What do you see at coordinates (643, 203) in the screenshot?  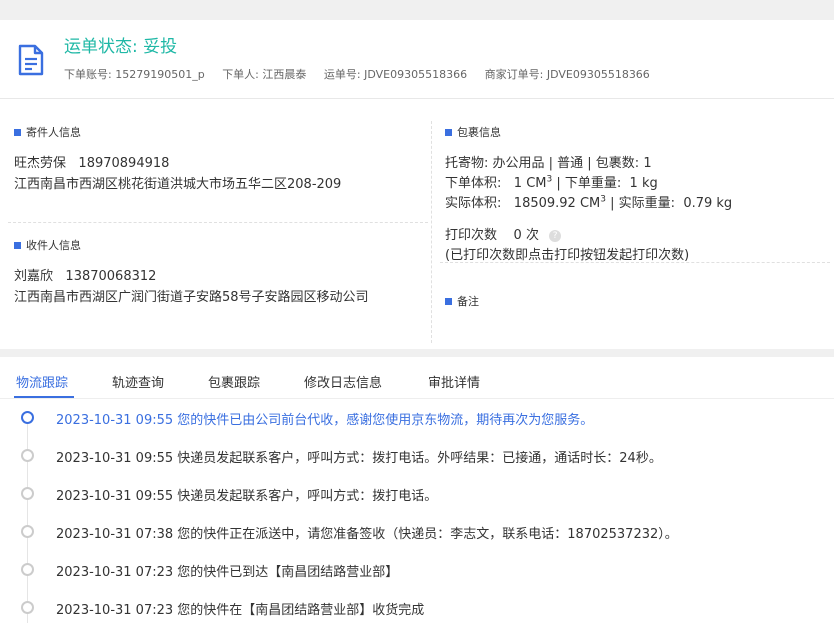 I see `actual-weight-label: | 实际重量:` at bounding box center [643, 203].